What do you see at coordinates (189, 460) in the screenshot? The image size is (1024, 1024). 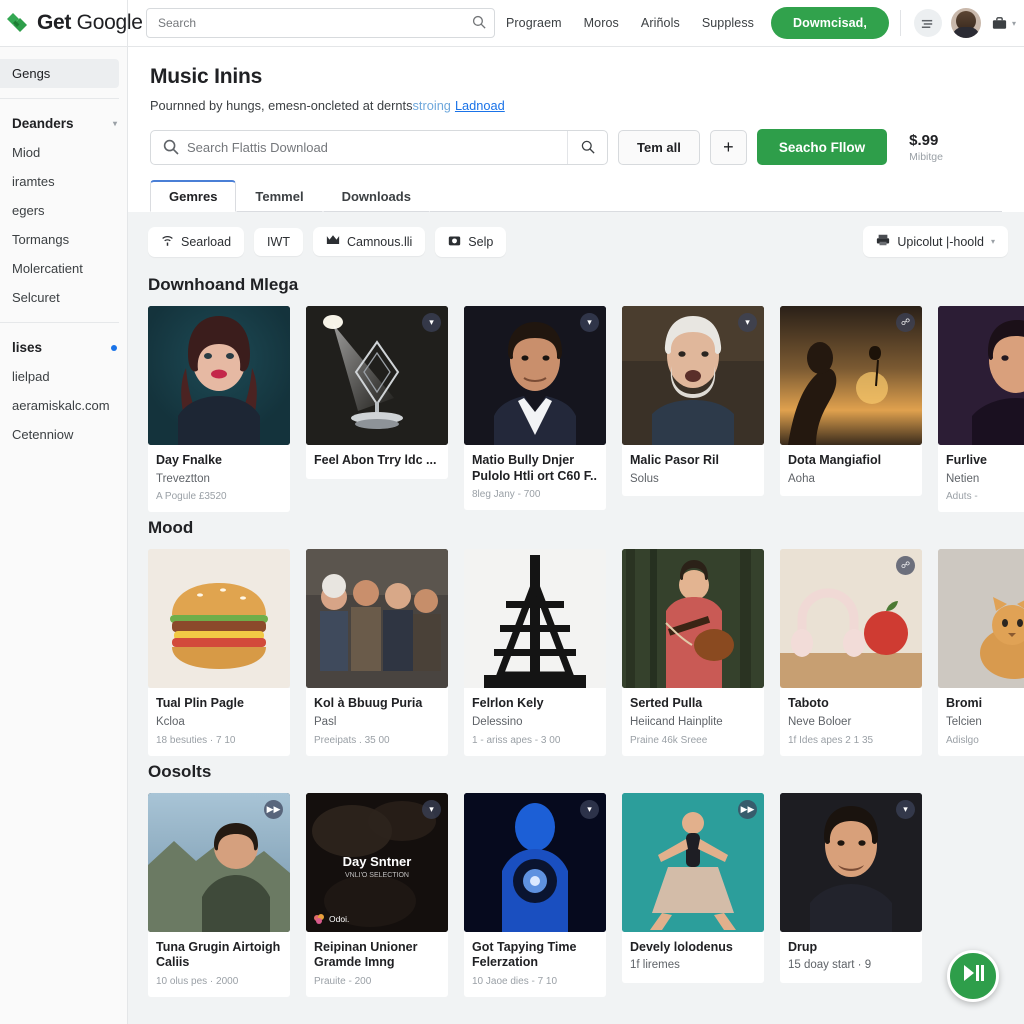 I see `card-title: Day Fnalke` at bounding box center [189, 460].